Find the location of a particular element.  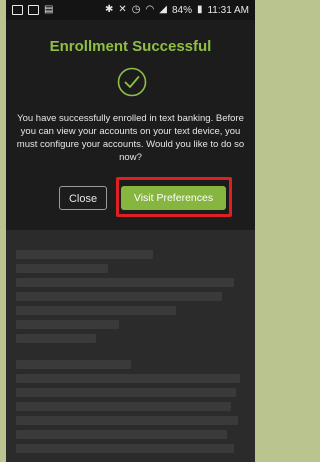

mute-icon: ✕ is located at coordinates (122, 9).